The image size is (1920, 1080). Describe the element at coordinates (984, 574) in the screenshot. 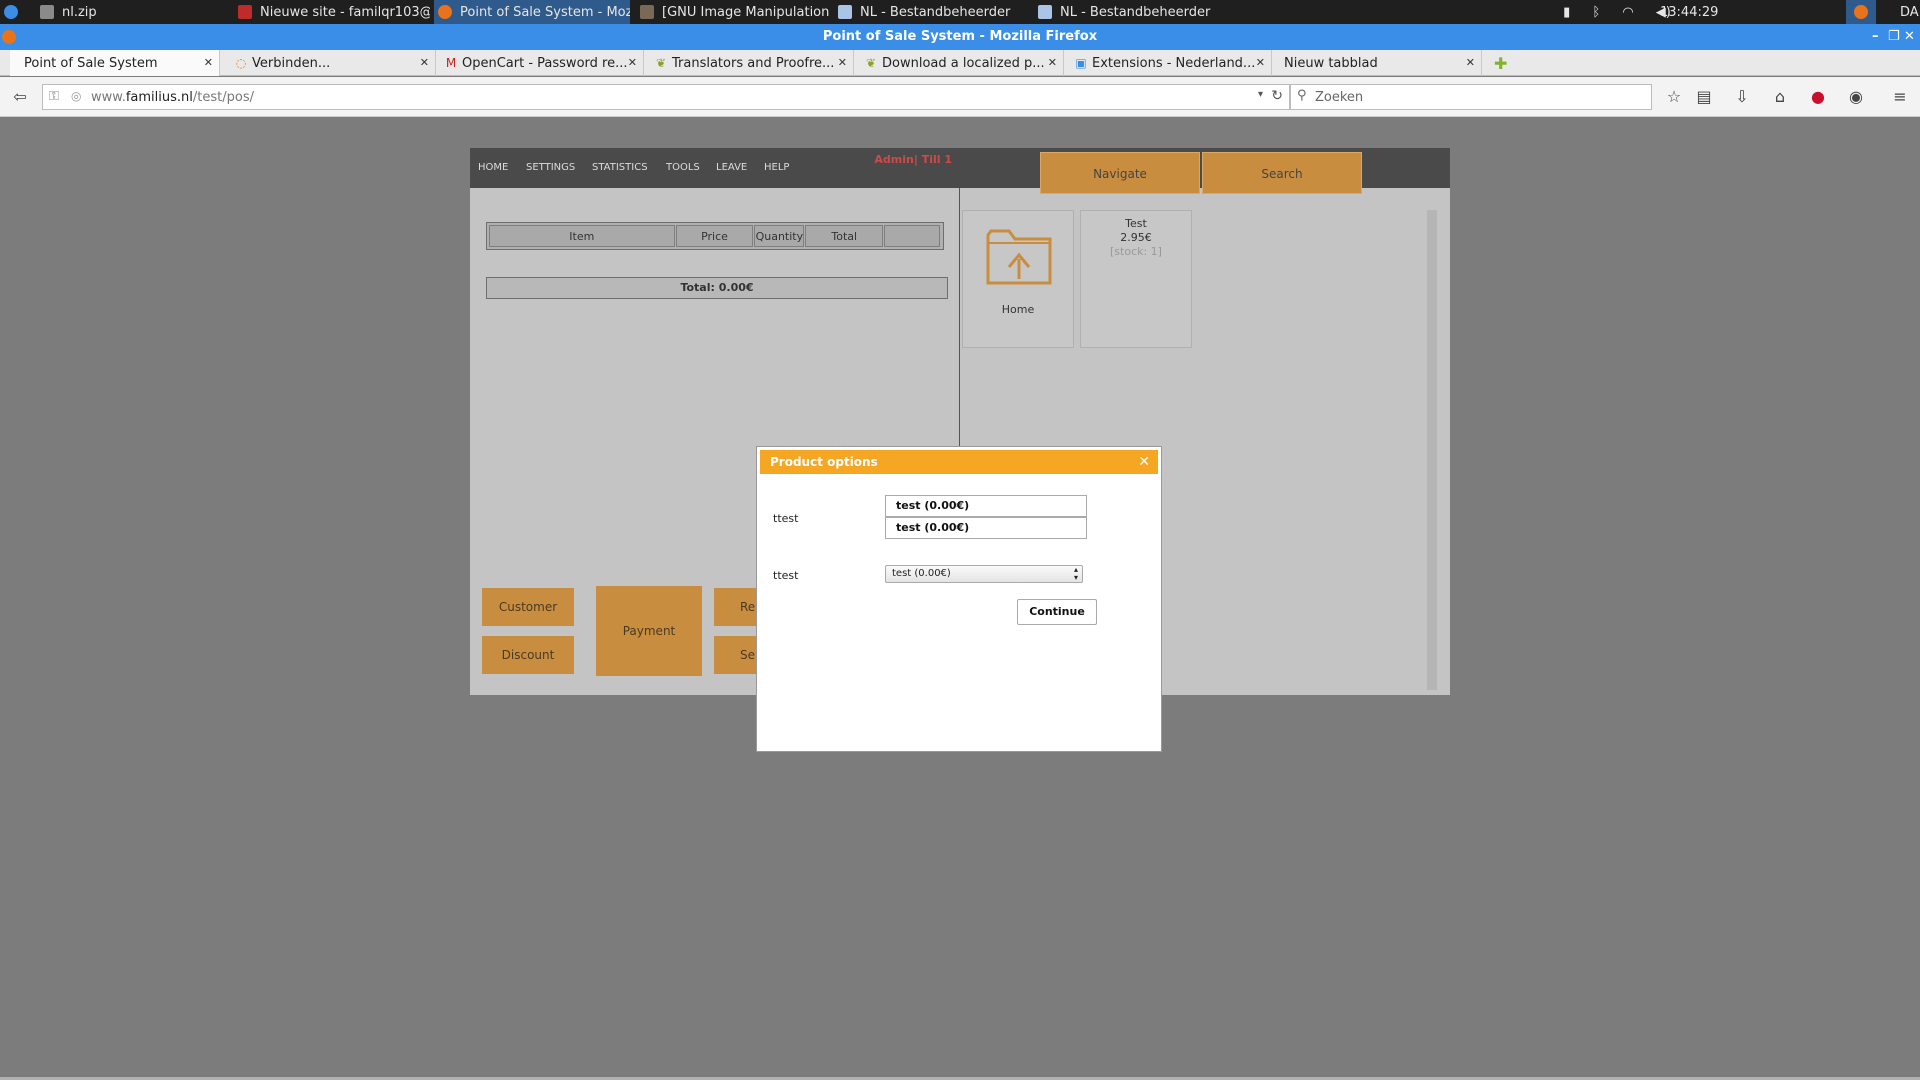

I see `option-select: test (0.00€) ▴ ▾` at that location.